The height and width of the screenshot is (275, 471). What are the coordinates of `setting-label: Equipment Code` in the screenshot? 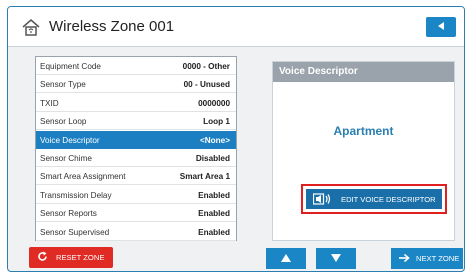 It's located at (70, 66).